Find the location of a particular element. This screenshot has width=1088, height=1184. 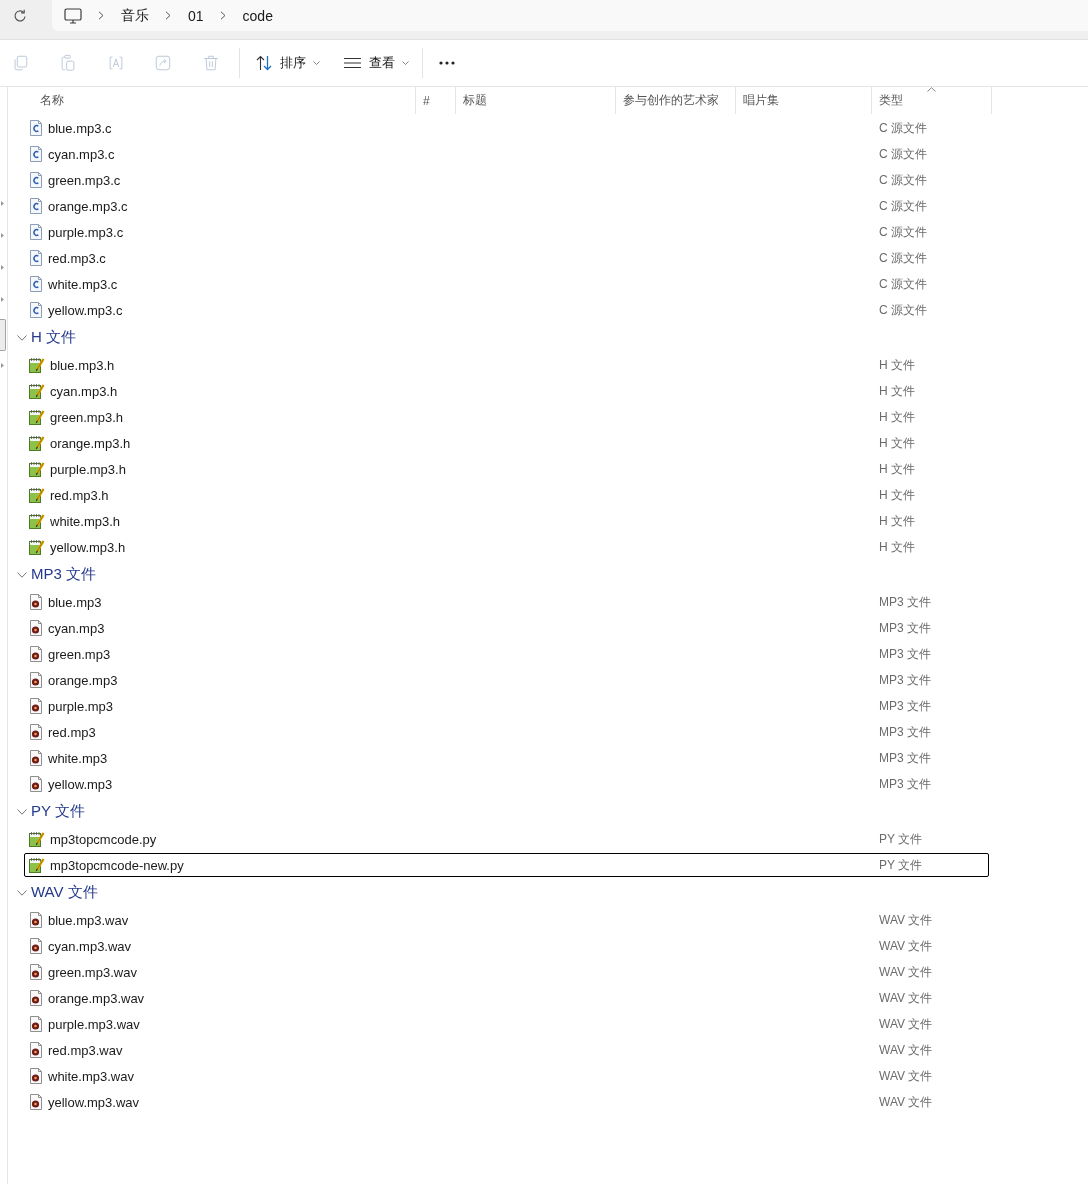

file-row: cyan.mp3.wav WAV 文件 is located at coordinates (506, 946).